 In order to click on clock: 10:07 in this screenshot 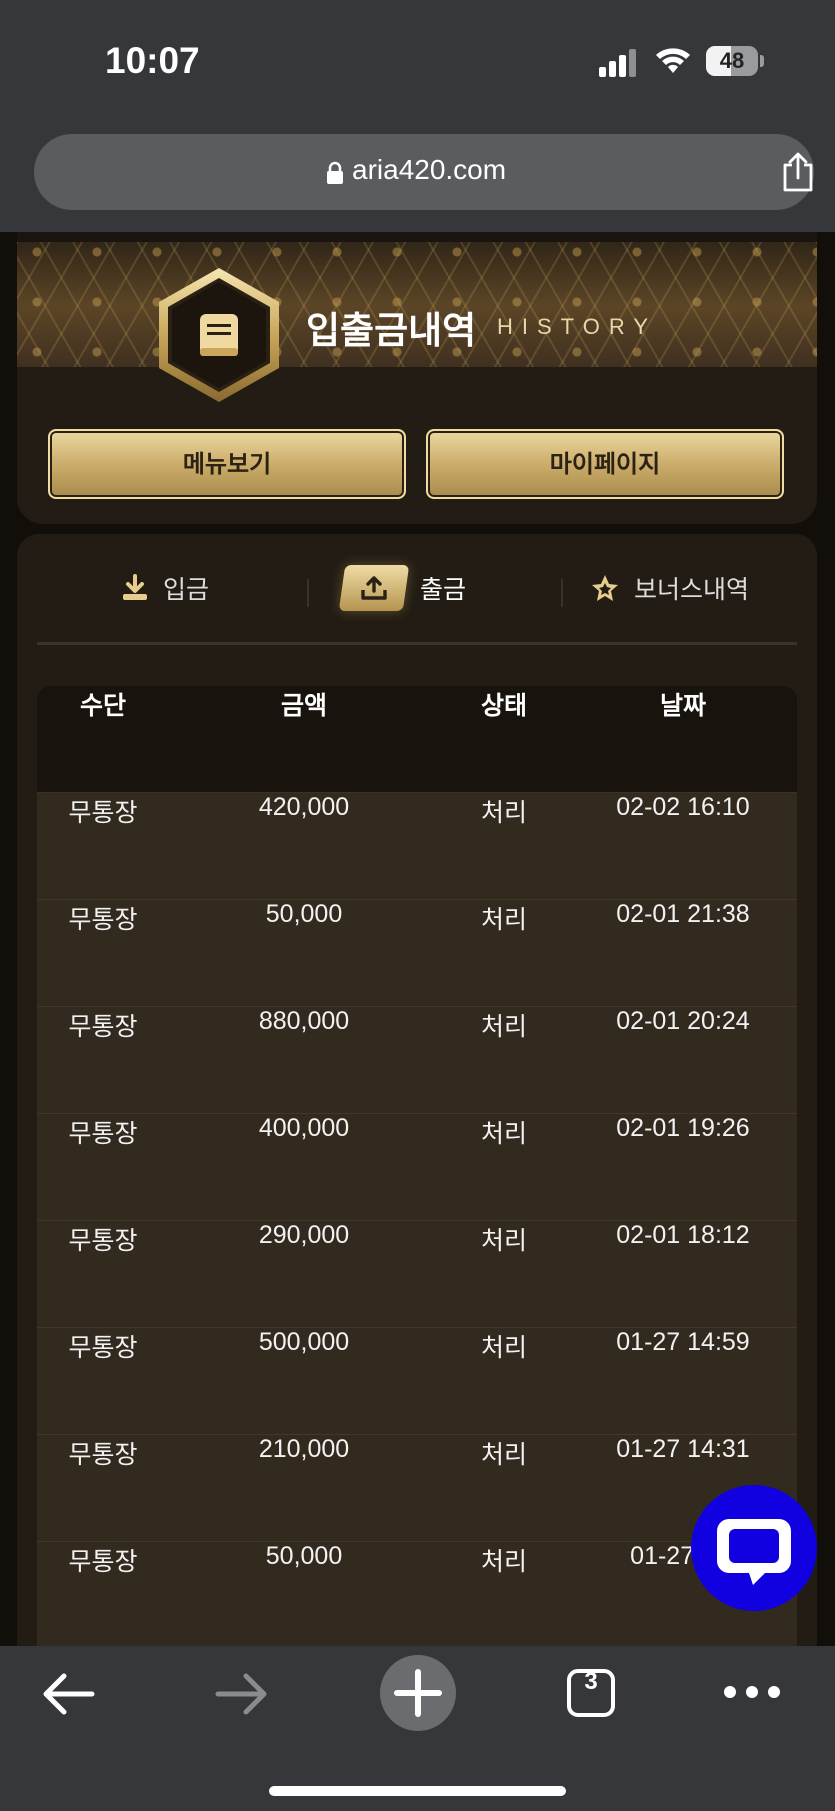, I will do `click(152, 60)`.